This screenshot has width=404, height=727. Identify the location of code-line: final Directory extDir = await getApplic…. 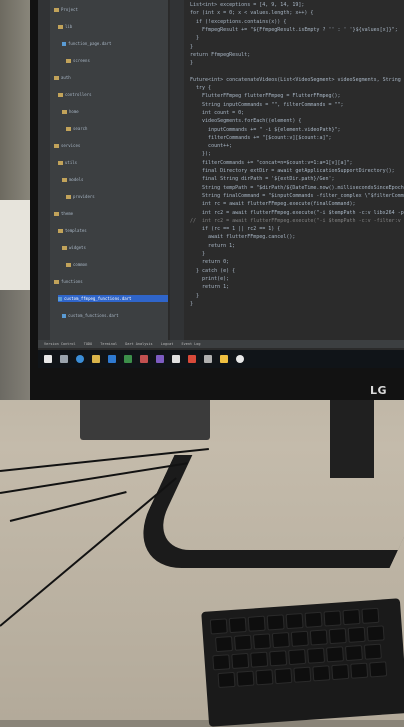
(292, 171).